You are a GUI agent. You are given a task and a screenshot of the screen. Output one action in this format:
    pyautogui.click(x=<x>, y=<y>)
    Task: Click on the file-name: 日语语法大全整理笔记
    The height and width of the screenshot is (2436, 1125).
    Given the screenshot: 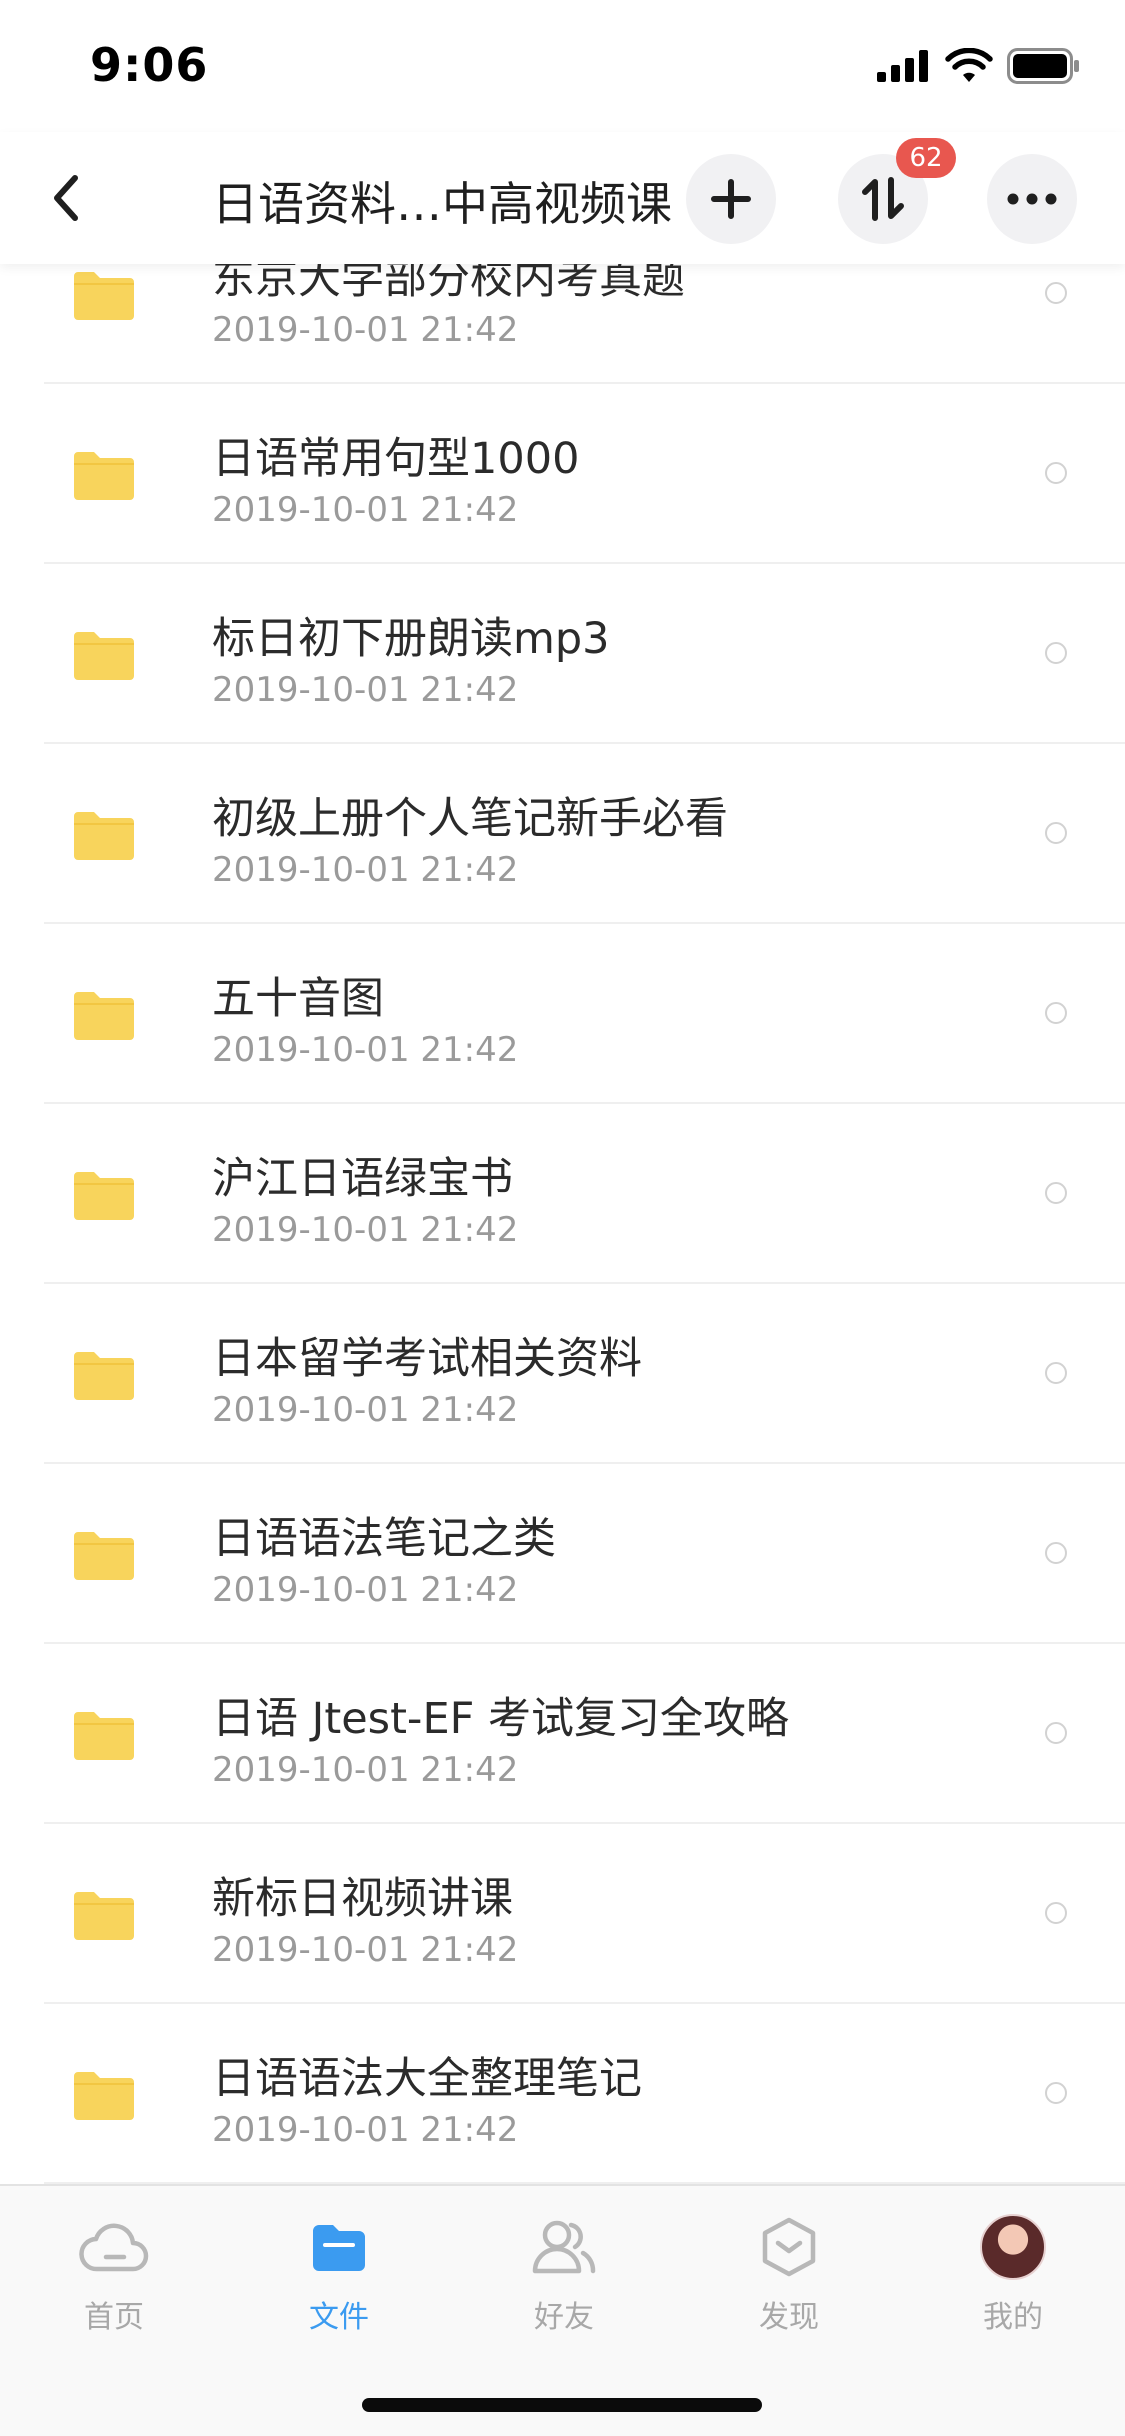 What is the action you would take?
    pyautogui.click(x=427, y=2079)
    